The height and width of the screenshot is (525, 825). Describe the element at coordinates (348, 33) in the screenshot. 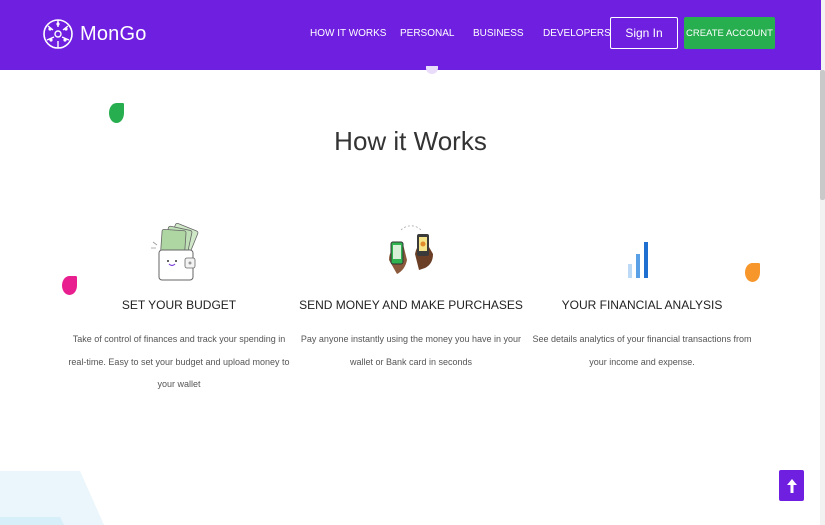

I see `nav-how-it-works: HOW IT WORKS` at that location.